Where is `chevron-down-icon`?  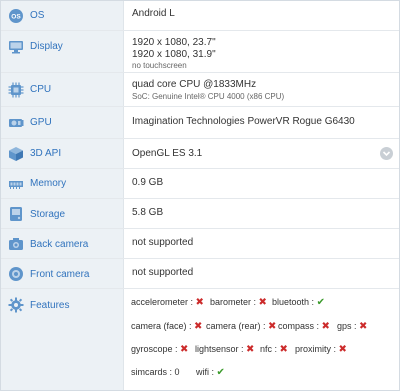 chevron-down-icon is located at coordinates (386, 153).